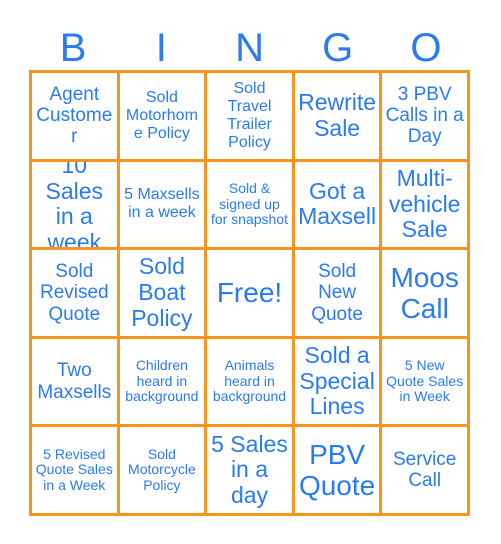 The height and width of the screenshot is (544, 501). I want to click on bingo-cell-label: 3 PBV Calls in a Day, so click(424, 115).